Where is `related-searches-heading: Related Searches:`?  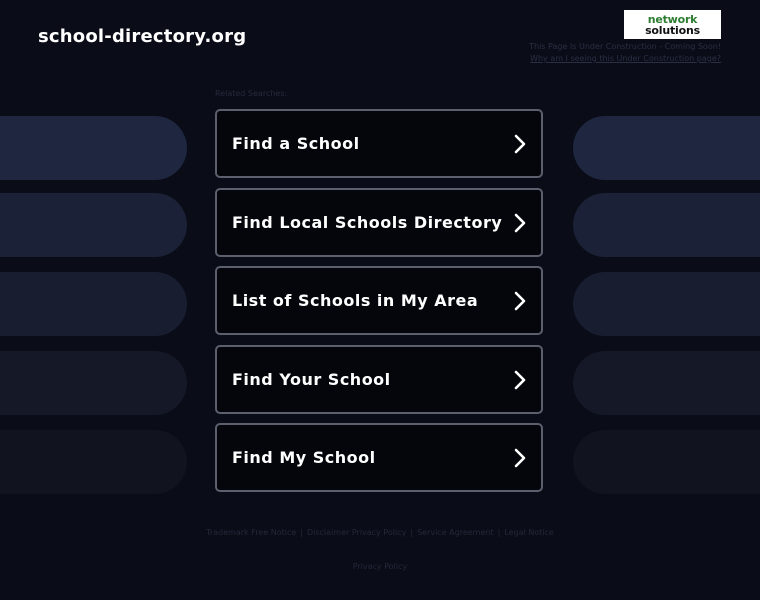
related-searches-heading: Related Searches: is located at coordinates (251, 93).